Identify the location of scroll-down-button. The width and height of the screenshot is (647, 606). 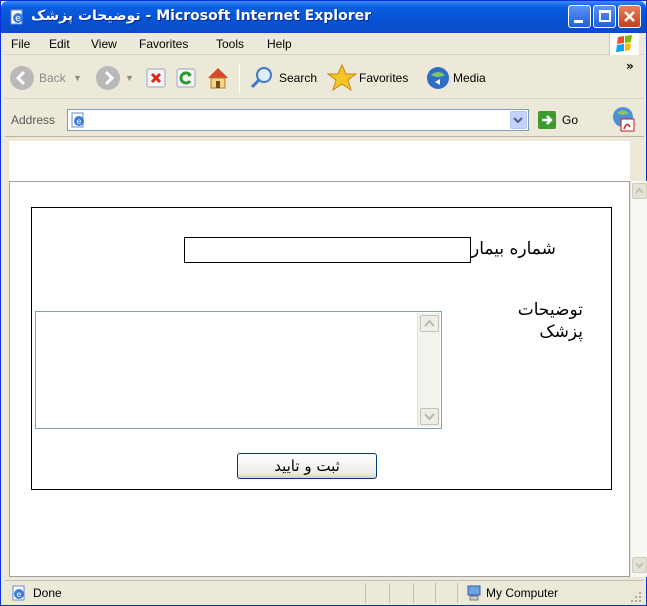
(639, 565).